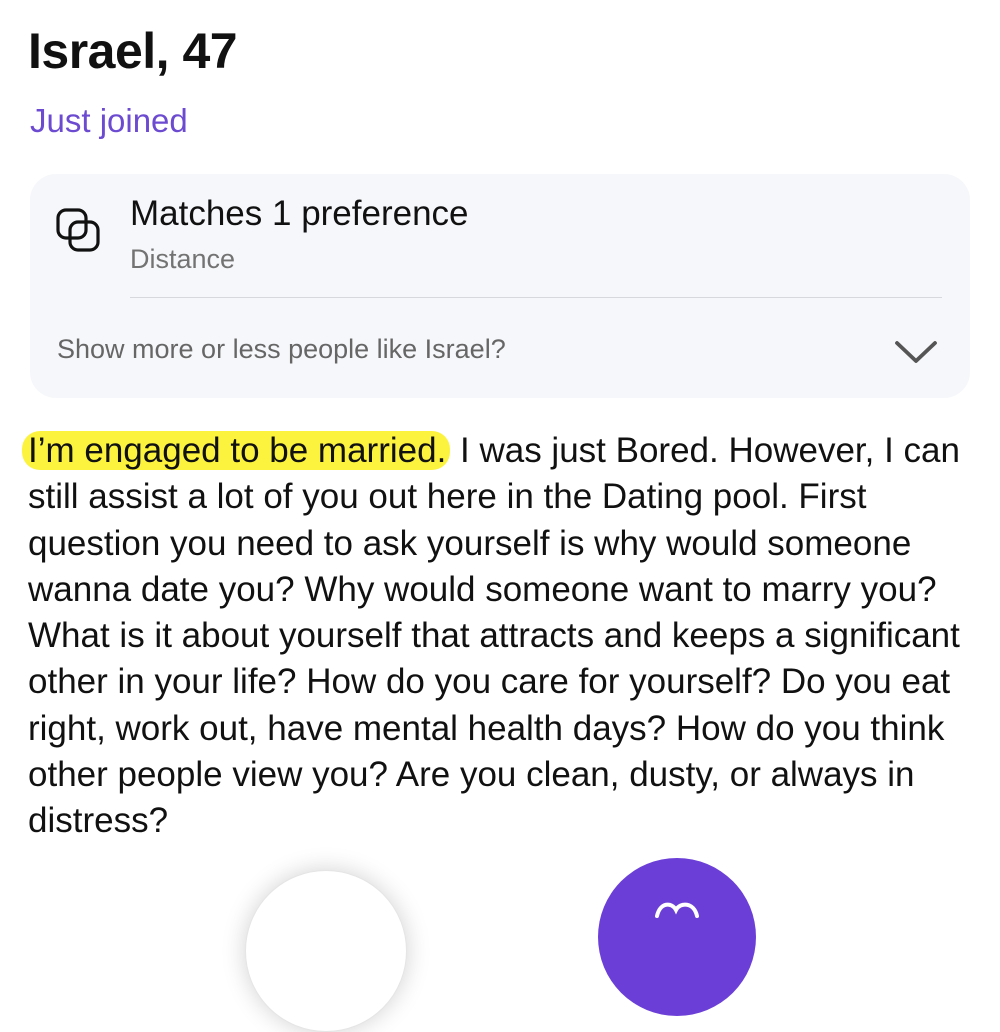 This screenshot has width=1000, height=1032. Describe the element at coordinates (916, 352) in the screenshot. I see `chevron-down-icon` at that location.